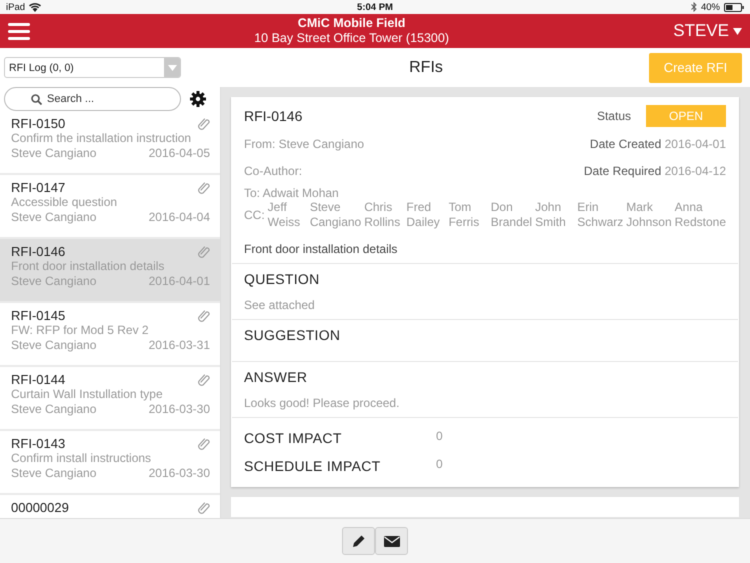  What do you see at coordinates (686, 116) in the screenshot?
I see `status-badge: OPEN` at bounding box center [686, 116].